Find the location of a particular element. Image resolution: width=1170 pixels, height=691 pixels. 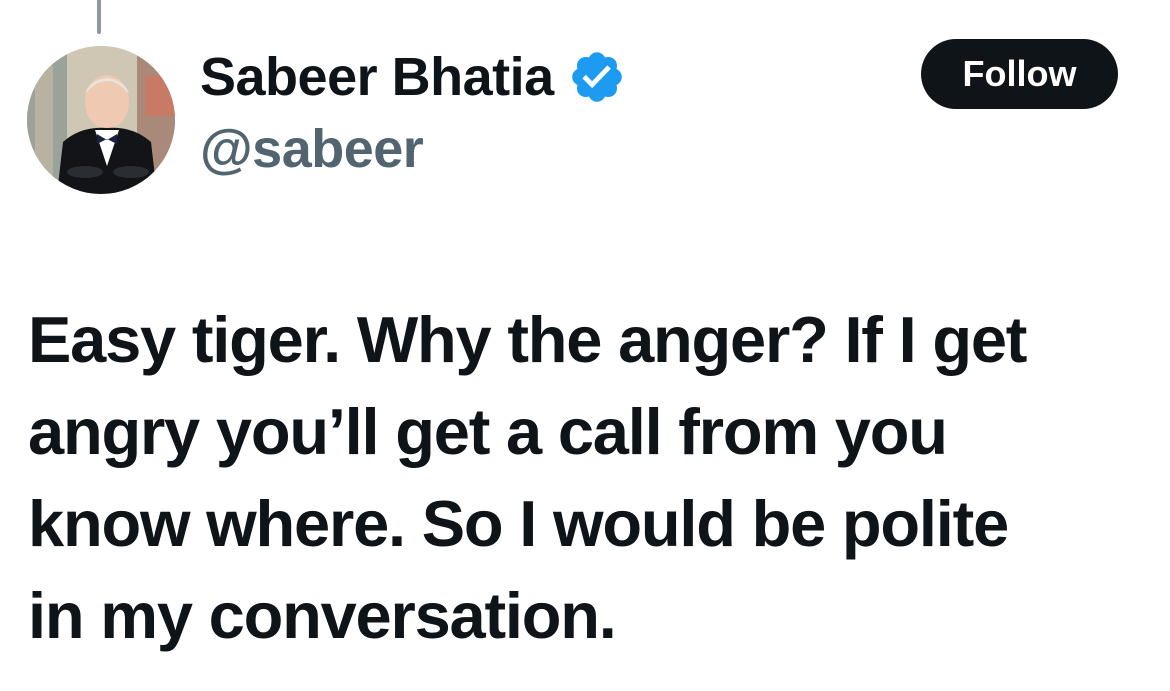

thread-connector-line is located at coordinates (99, 17).